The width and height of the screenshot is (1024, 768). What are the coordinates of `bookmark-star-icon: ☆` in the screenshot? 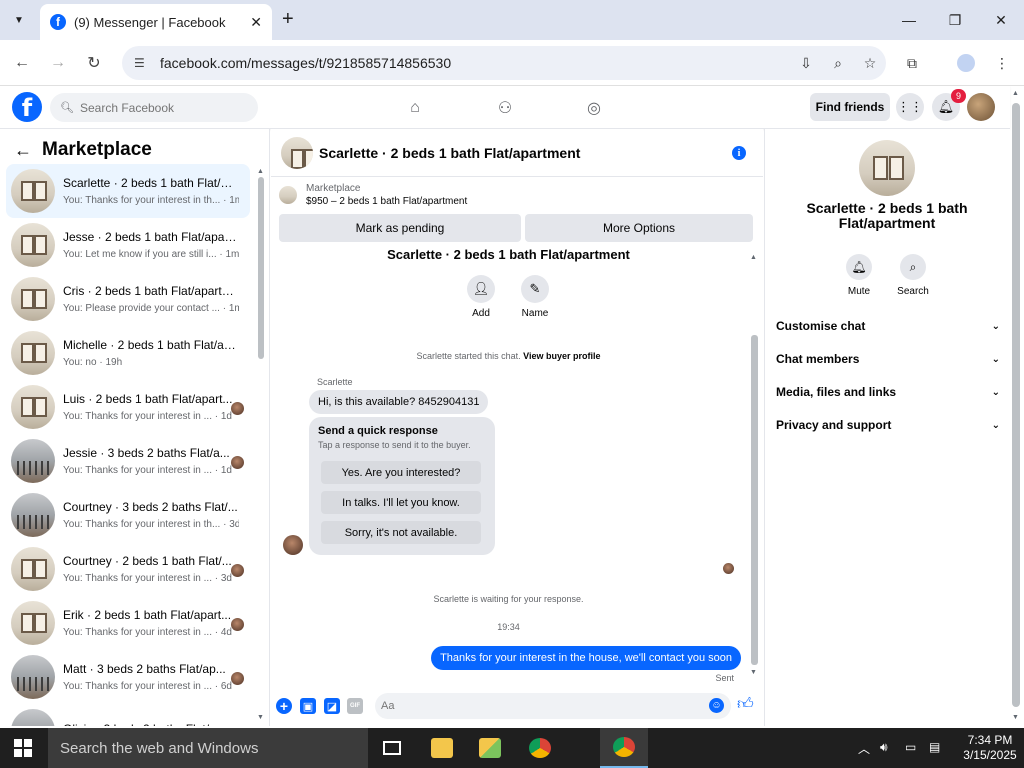 It's located at (870, 63).